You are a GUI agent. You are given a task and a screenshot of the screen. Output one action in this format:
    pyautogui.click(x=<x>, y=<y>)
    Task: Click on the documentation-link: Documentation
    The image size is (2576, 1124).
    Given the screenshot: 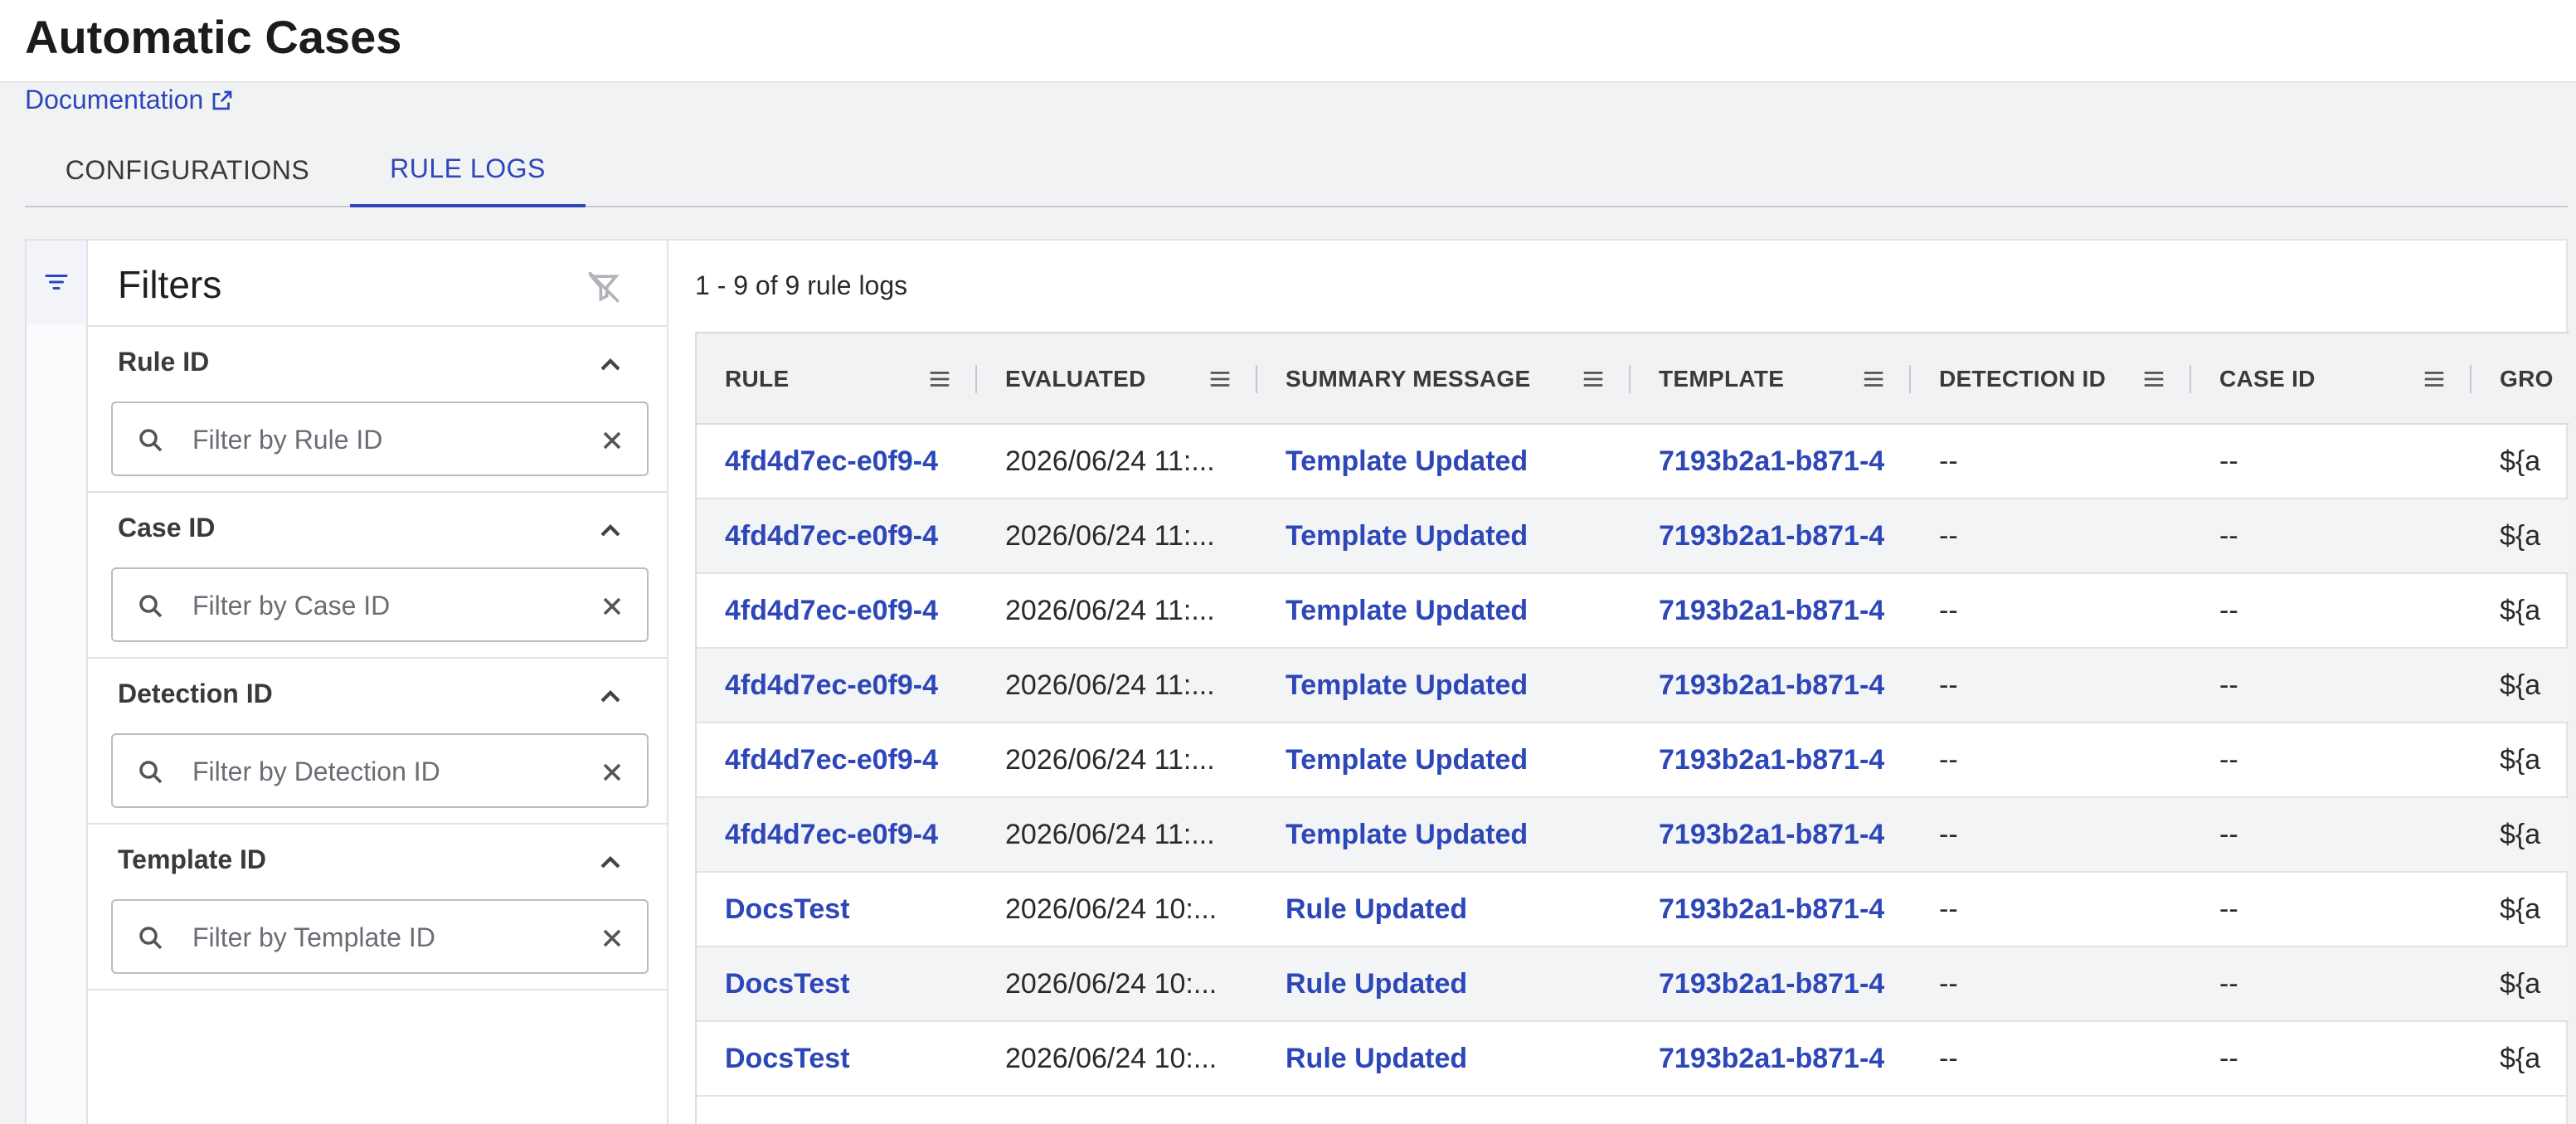 What is the action you would take?
    pyautogui.click(x=130, y=100)
    